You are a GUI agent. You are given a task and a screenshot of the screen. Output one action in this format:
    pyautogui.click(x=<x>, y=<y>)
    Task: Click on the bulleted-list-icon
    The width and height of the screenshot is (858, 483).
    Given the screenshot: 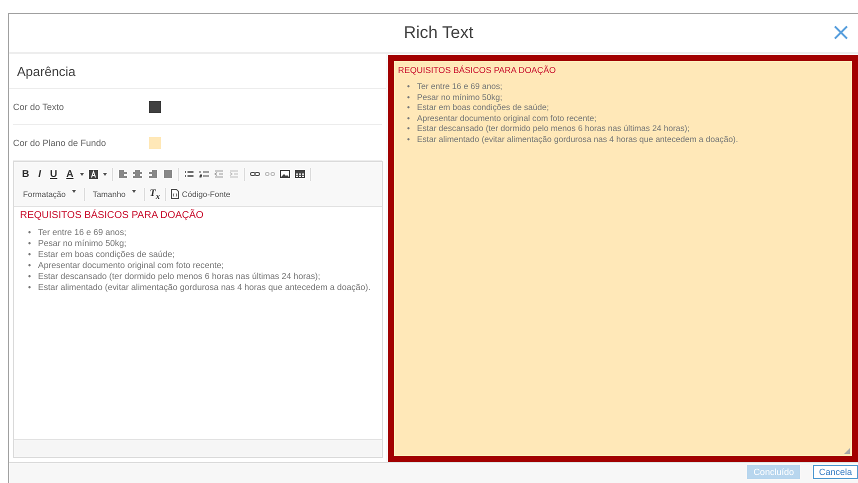 What is the action you would take?
    pyautogui.click(x=189, y=174)
    